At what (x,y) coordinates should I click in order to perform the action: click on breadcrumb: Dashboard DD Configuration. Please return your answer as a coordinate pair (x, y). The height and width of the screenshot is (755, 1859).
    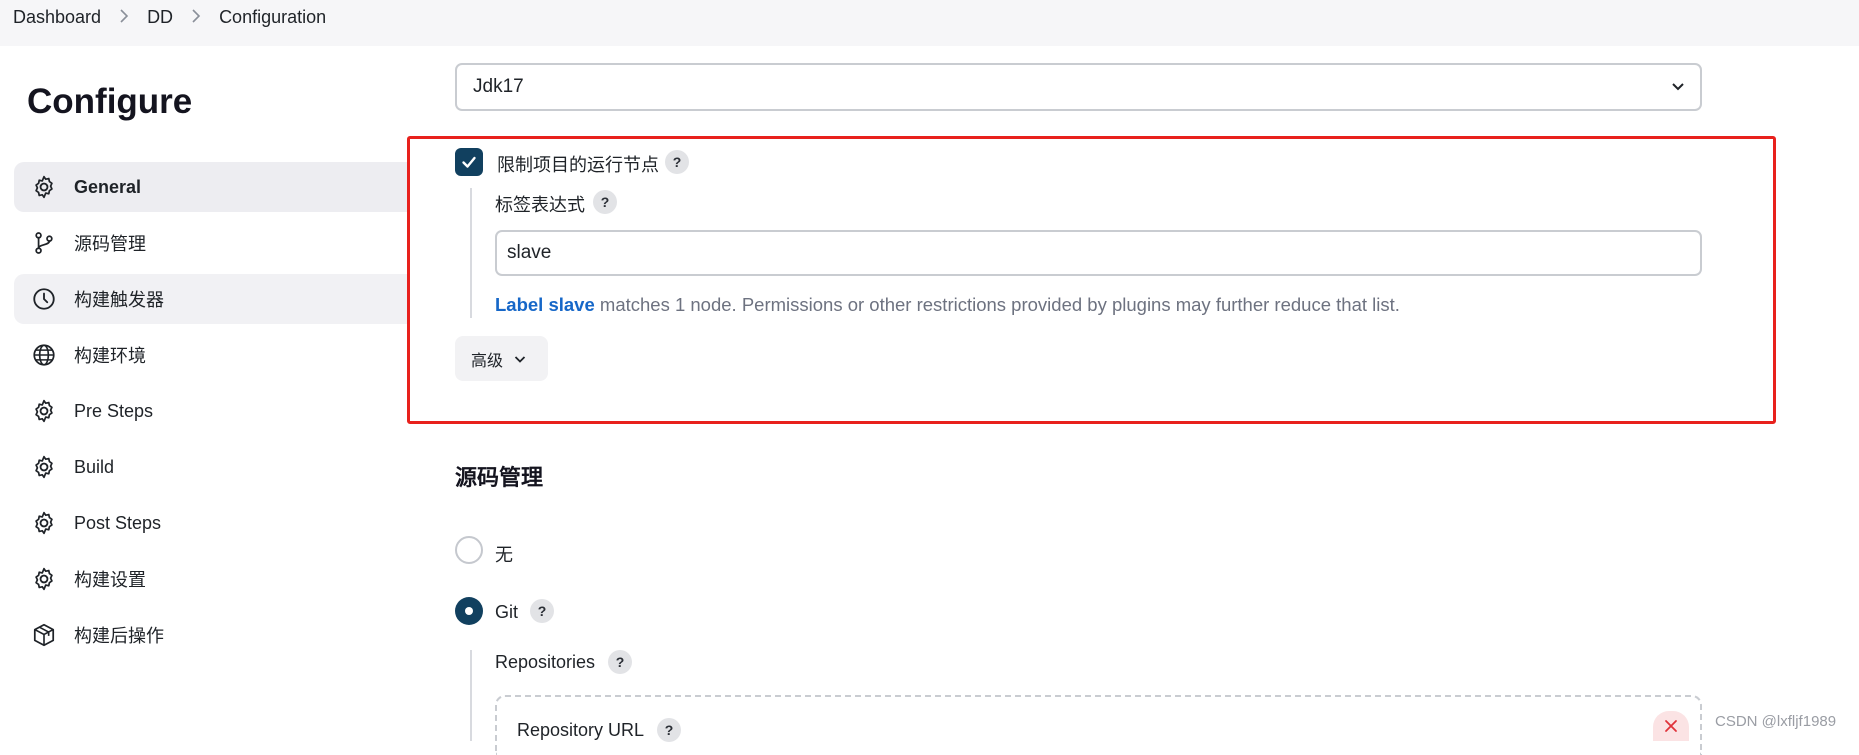
    Looking at the image, I should click on (169, 17).